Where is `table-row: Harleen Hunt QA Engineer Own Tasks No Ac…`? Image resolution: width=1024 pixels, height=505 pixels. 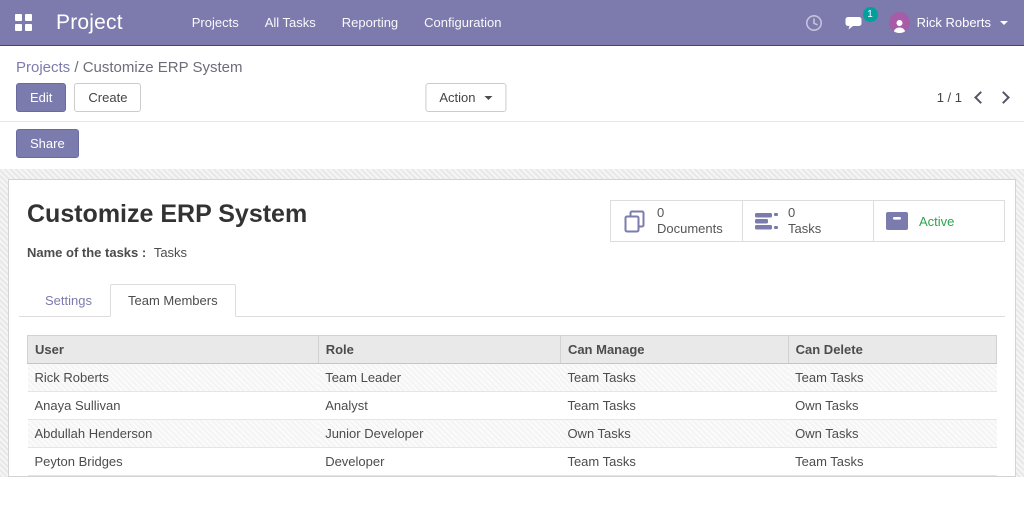
table-row: Harleen Hunt QA Engineer Own Tasks No Ac… is located at coordinates (512, 475).